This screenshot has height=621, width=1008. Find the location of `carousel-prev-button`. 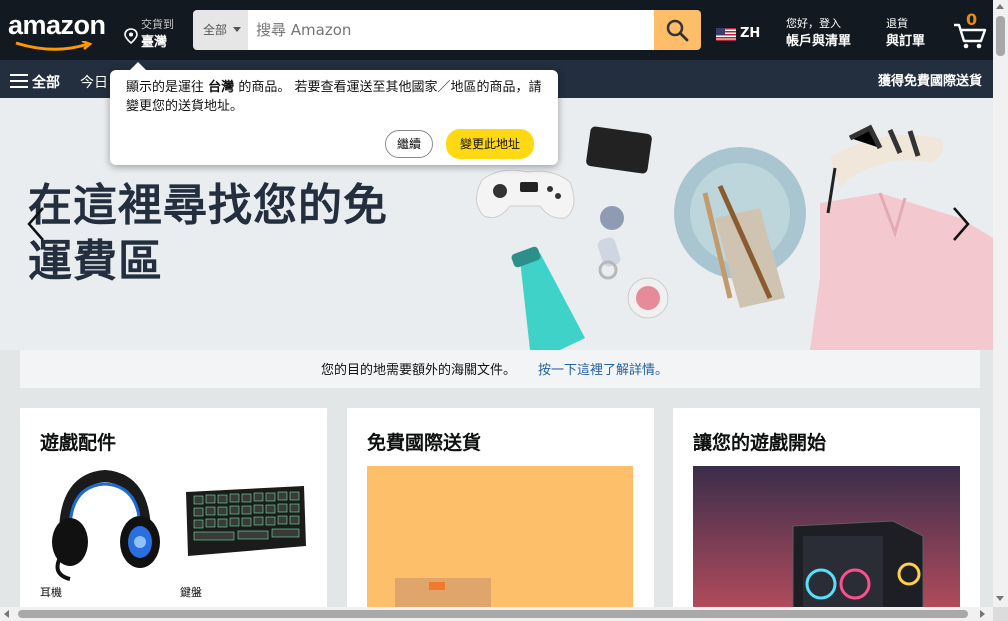

carousel-prev-button is located at coordinates (43, 224).